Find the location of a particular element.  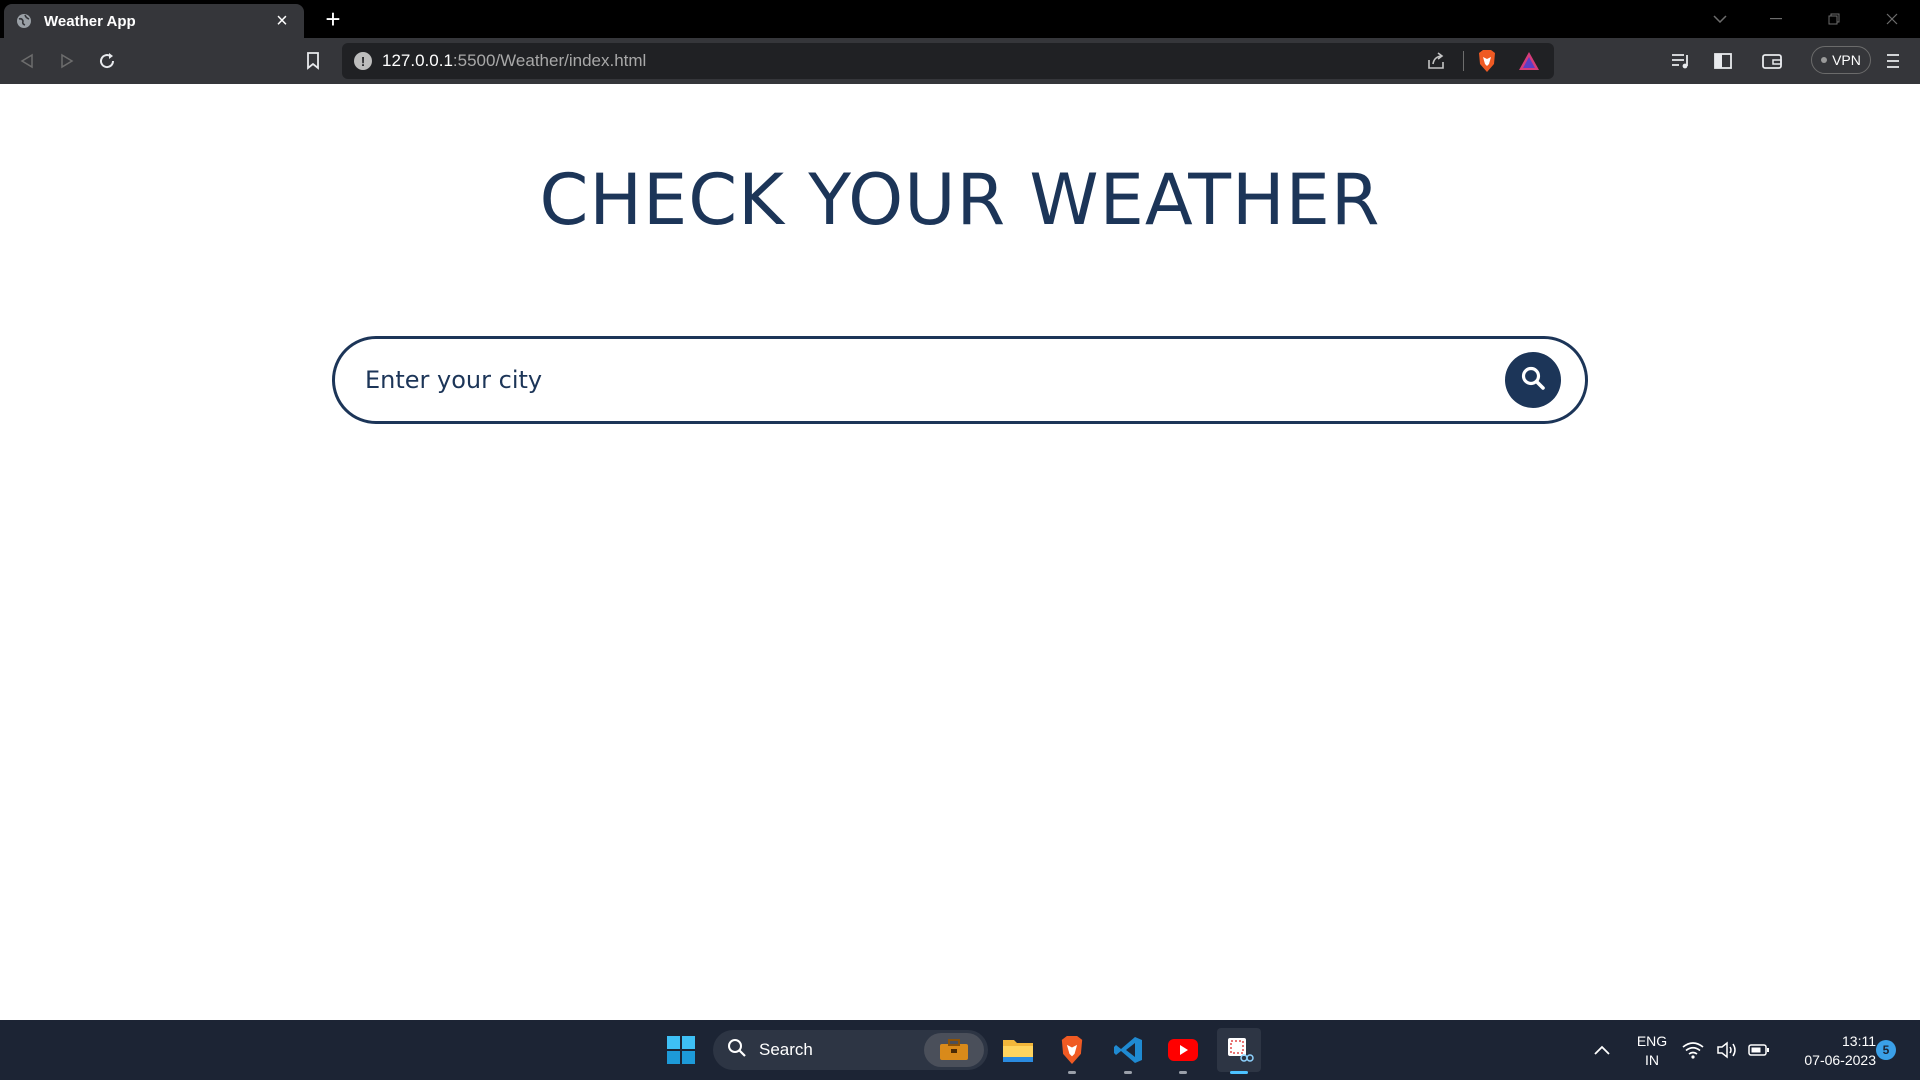

sidebar-icon is located at coordinates (1723, 61).